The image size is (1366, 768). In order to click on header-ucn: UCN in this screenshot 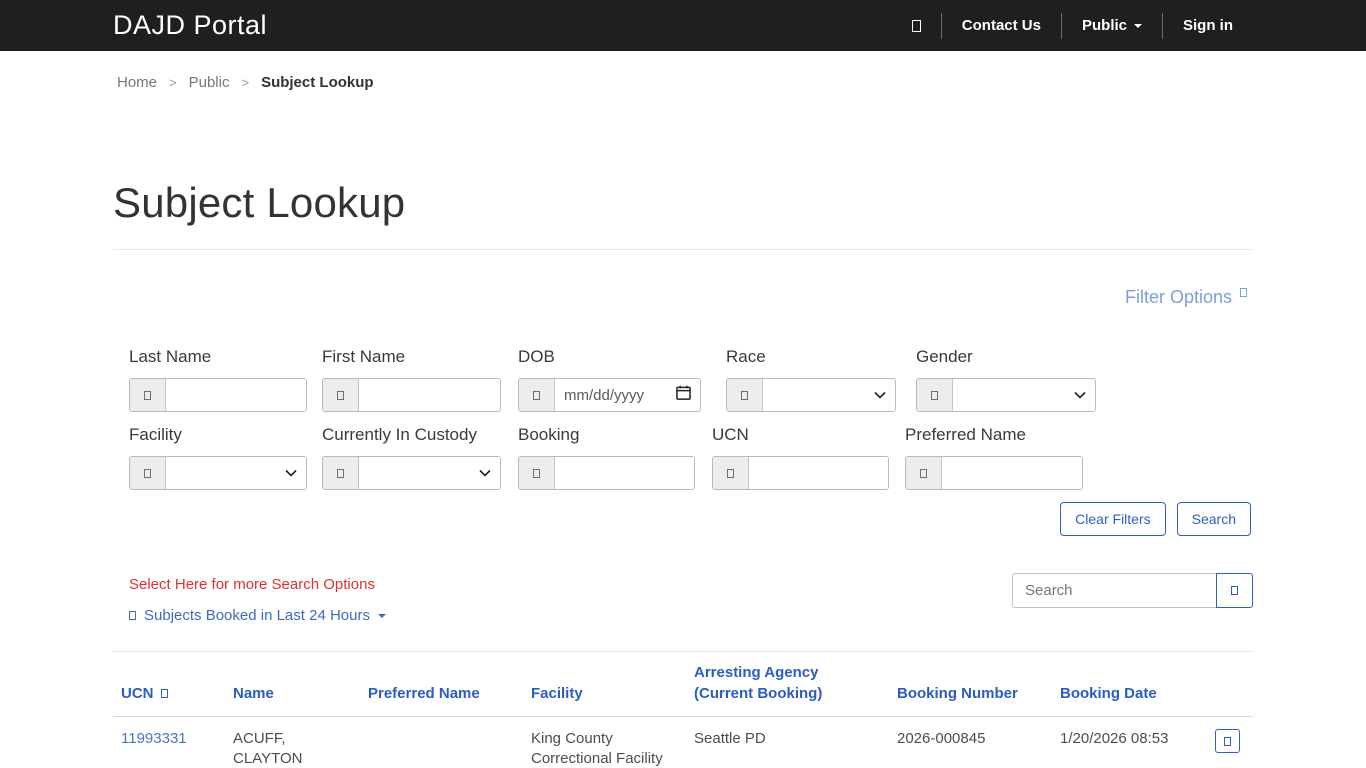, I will do `click(169, 684)`.